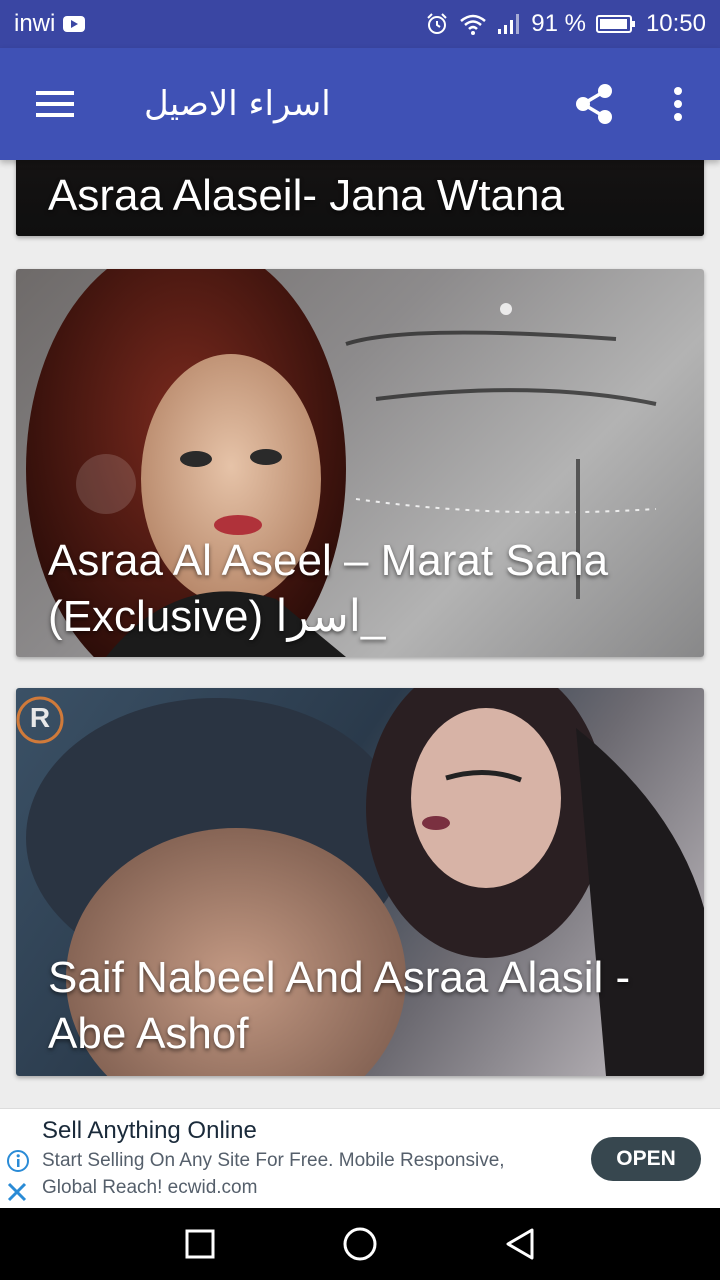 The height and width of the screenshot is (1280, 720). What do you see at coordinates (74, 24) in the screenshot?
I see `youtube-icon` at bounding box center [74, 24].